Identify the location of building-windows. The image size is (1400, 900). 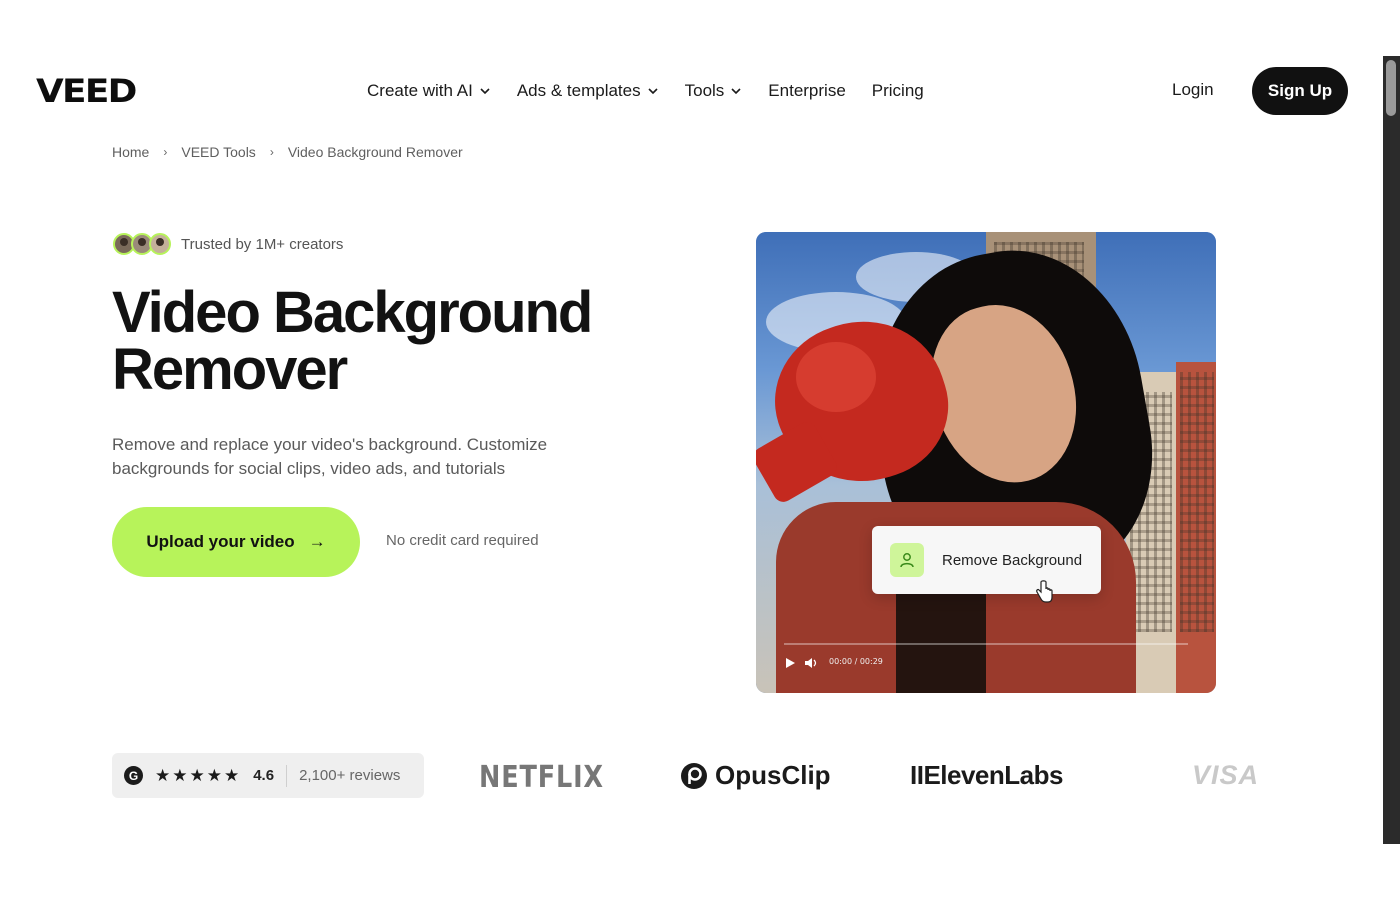
(1197, 502).